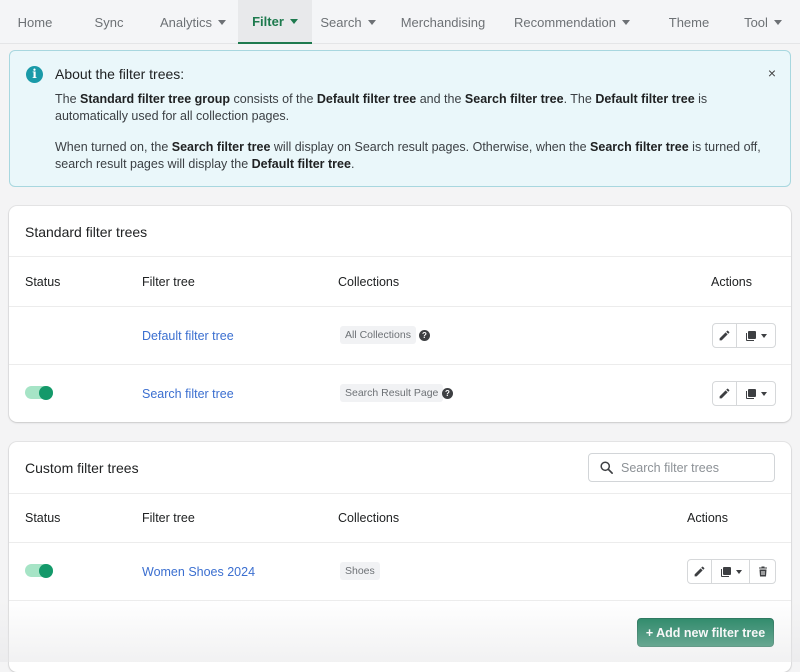 The height and width of the screenshot is (672, 800). I want to click on search-input, so click(695, 468).